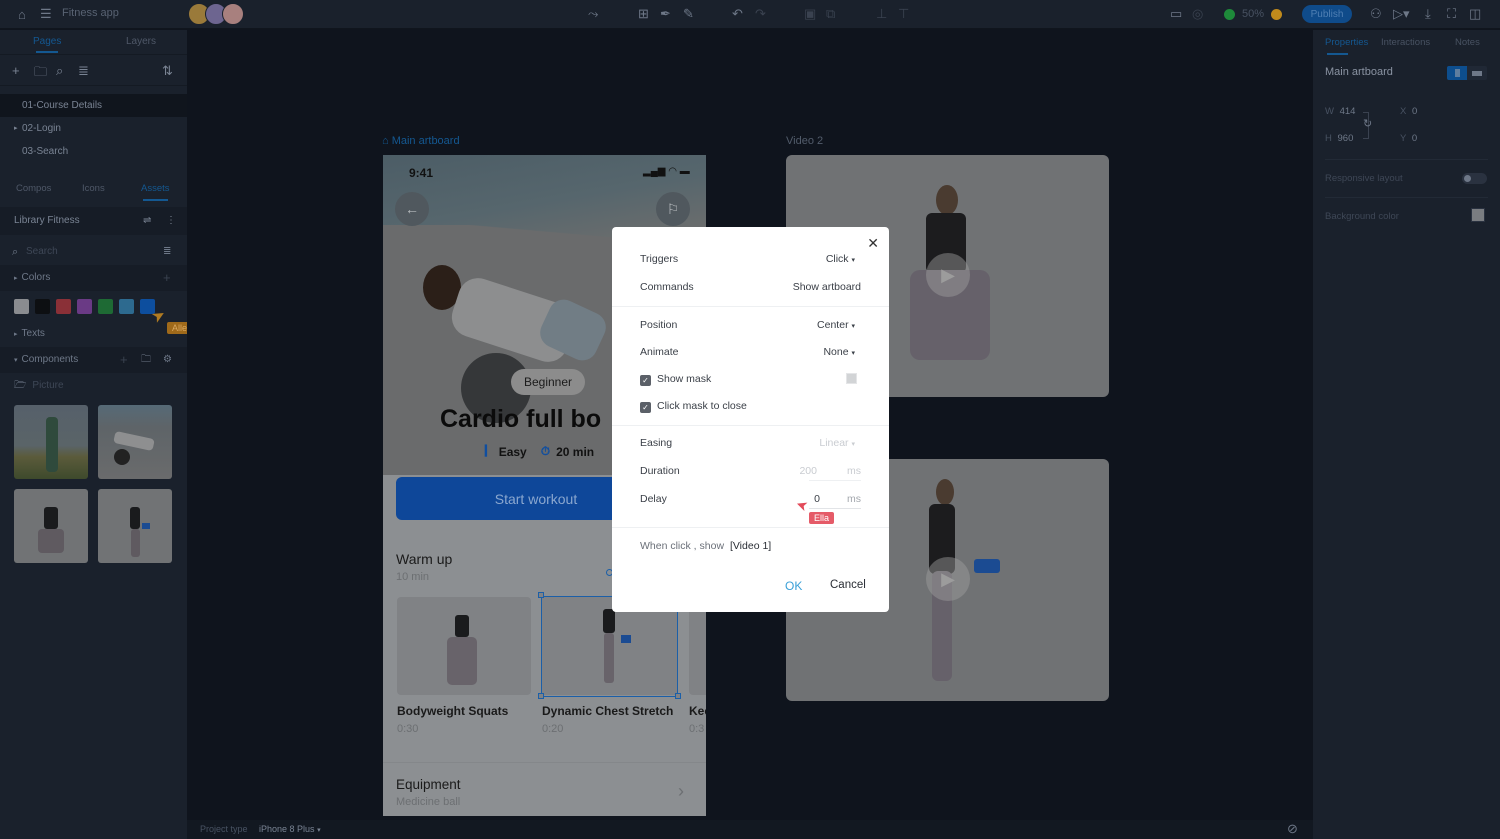 This screenshot has width=1500, height=839. What do you see at coordinates (290, 829) in the screenshot?
I see `project-type-select: iPhone 8 Plus ▾` at bounding box center [290, 829].